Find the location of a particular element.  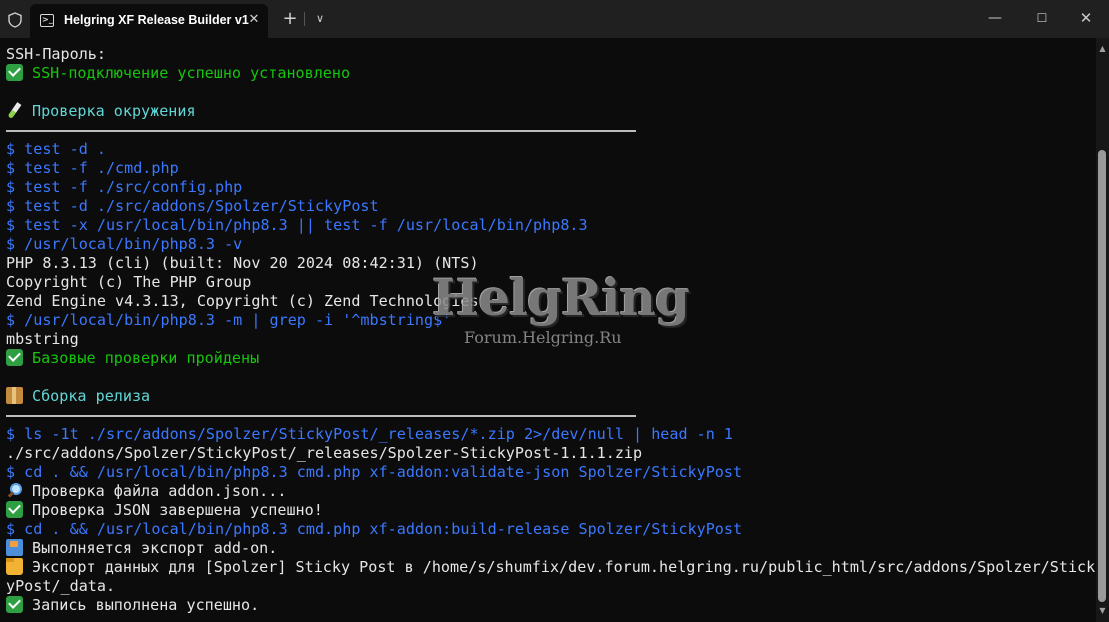

close-icon: ✕ is located at coordinates (1086, 18).